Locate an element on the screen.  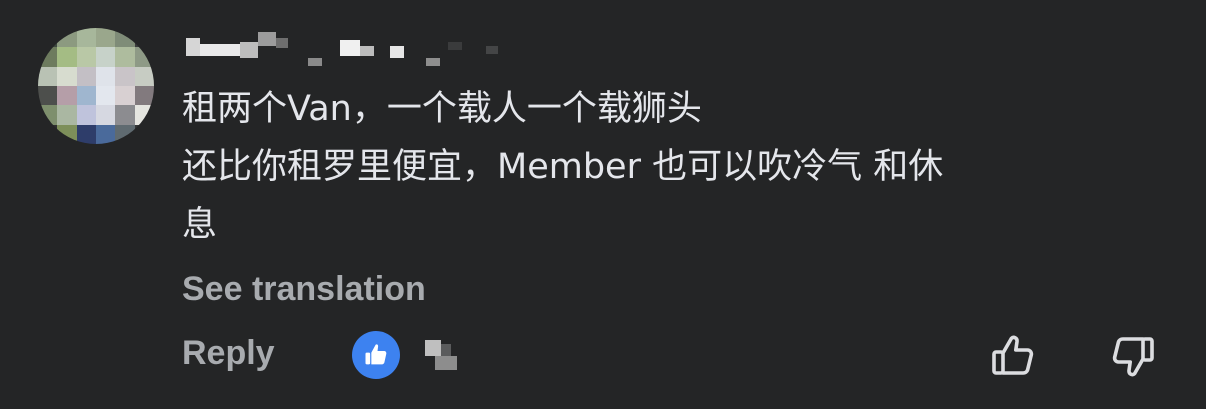
reply-button: Reply is located at coordinates (228, 353).